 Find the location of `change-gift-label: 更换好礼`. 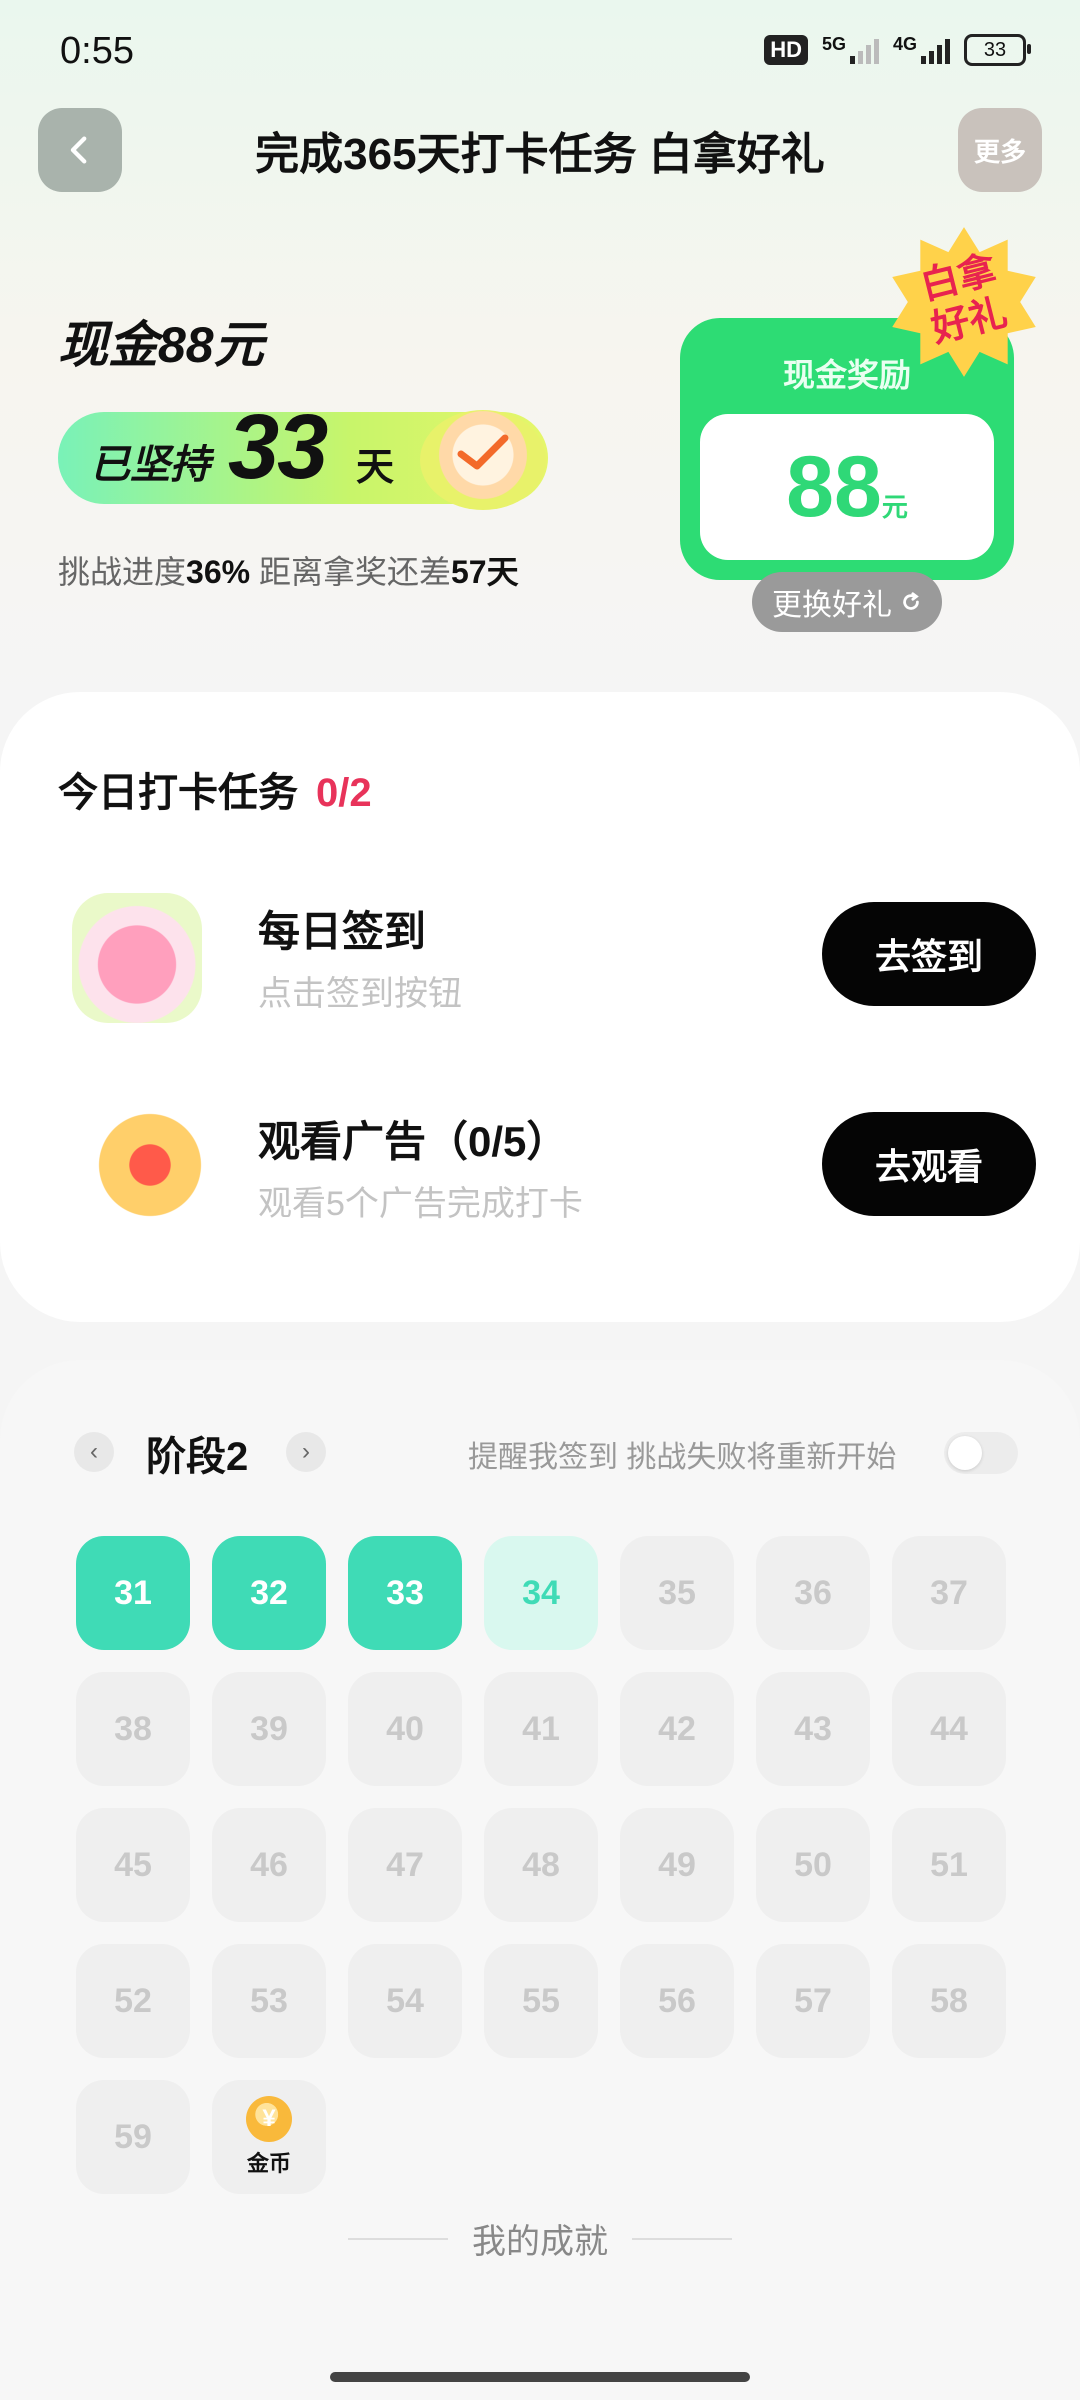

change-gift-label: 更换好礼 is located at coordinates (832, 605).